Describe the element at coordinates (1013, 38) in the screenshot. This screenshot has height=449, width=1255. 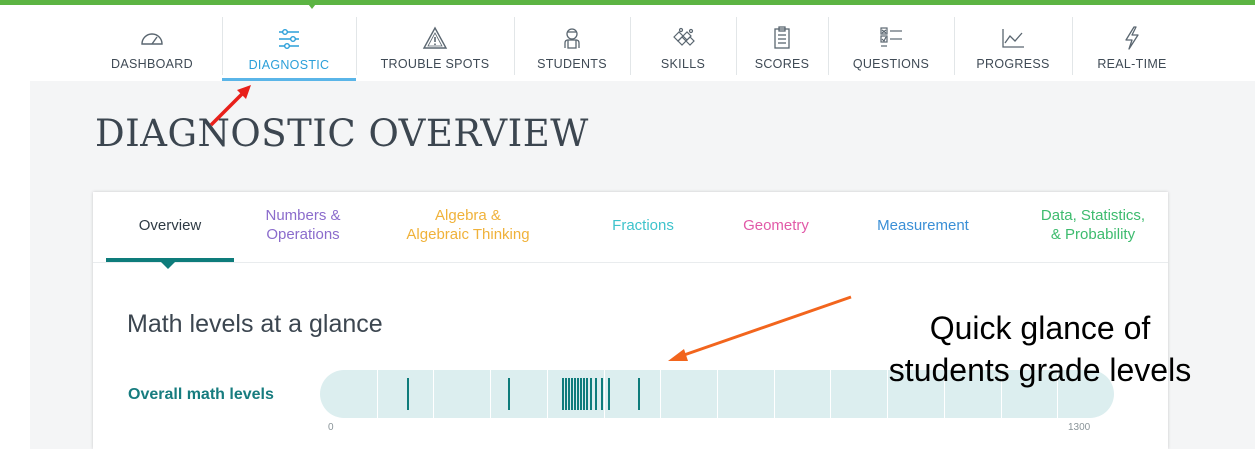
I see `line-chart-icon` at that location.